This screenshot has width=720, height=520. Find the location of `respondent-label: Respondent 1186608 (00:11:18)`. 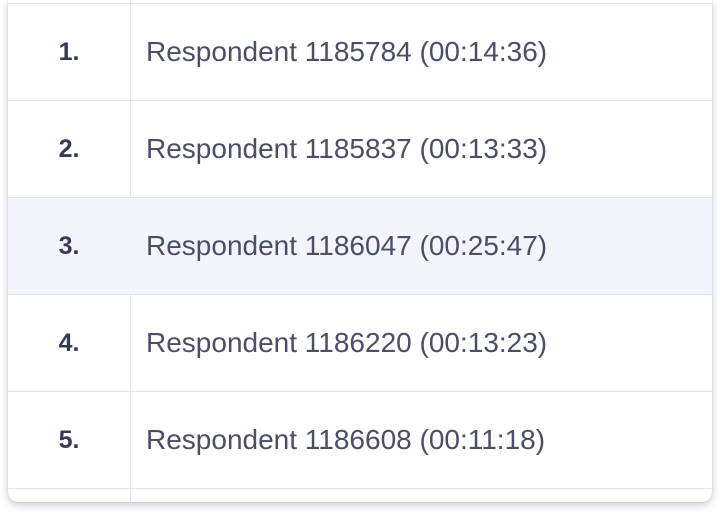

respondent-label: Respondent 1186608 (00:11:18) is located at coordinates (346, 439).